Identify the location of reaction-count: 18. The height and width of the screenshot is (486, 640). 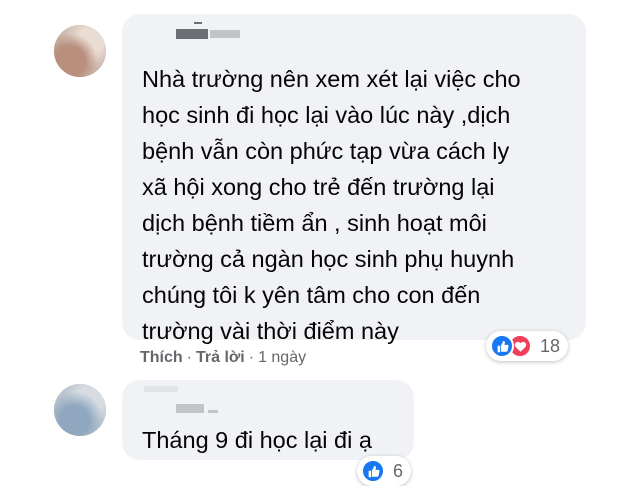
(550, 345).